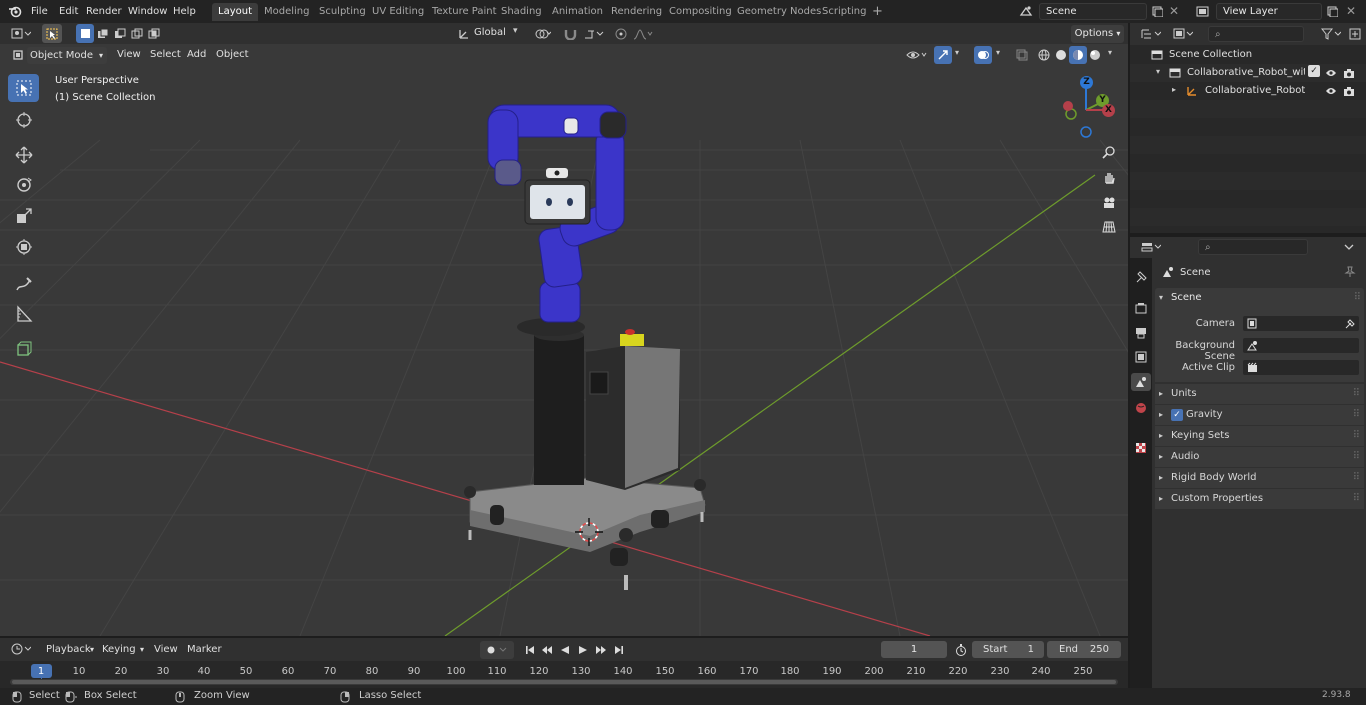  Describe the element at coordinates (1349, 247) in the screenshot. I see `properties-options-chevron-icon` at that location.